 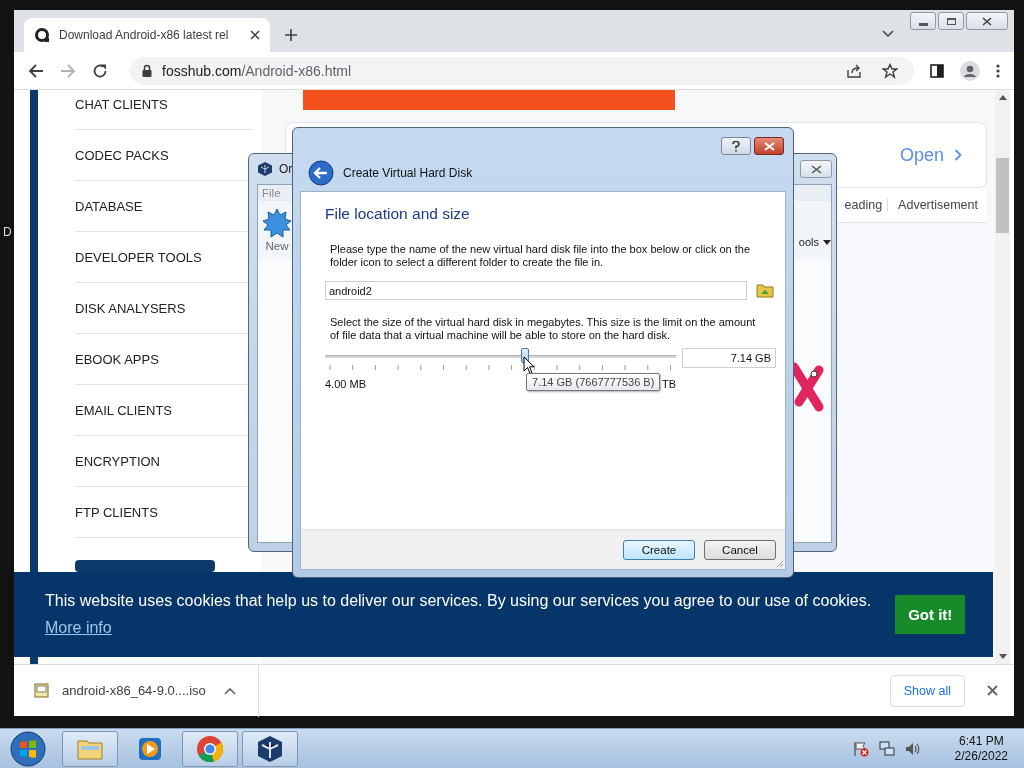 I want to click on taskbar-browser-button, so click(x=210, y=748).